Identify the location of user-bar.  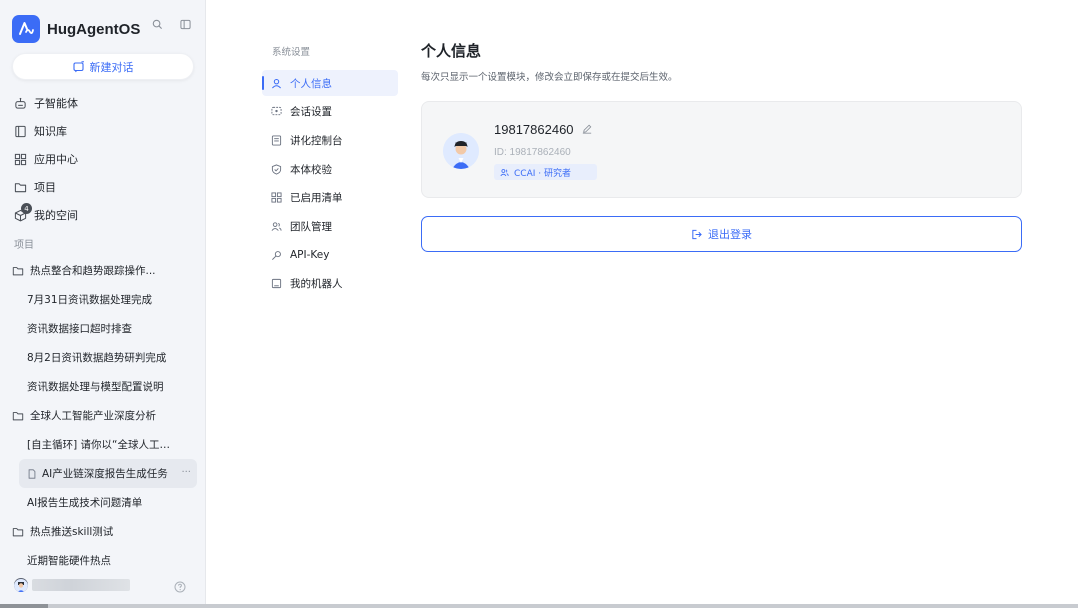
(103, 585).